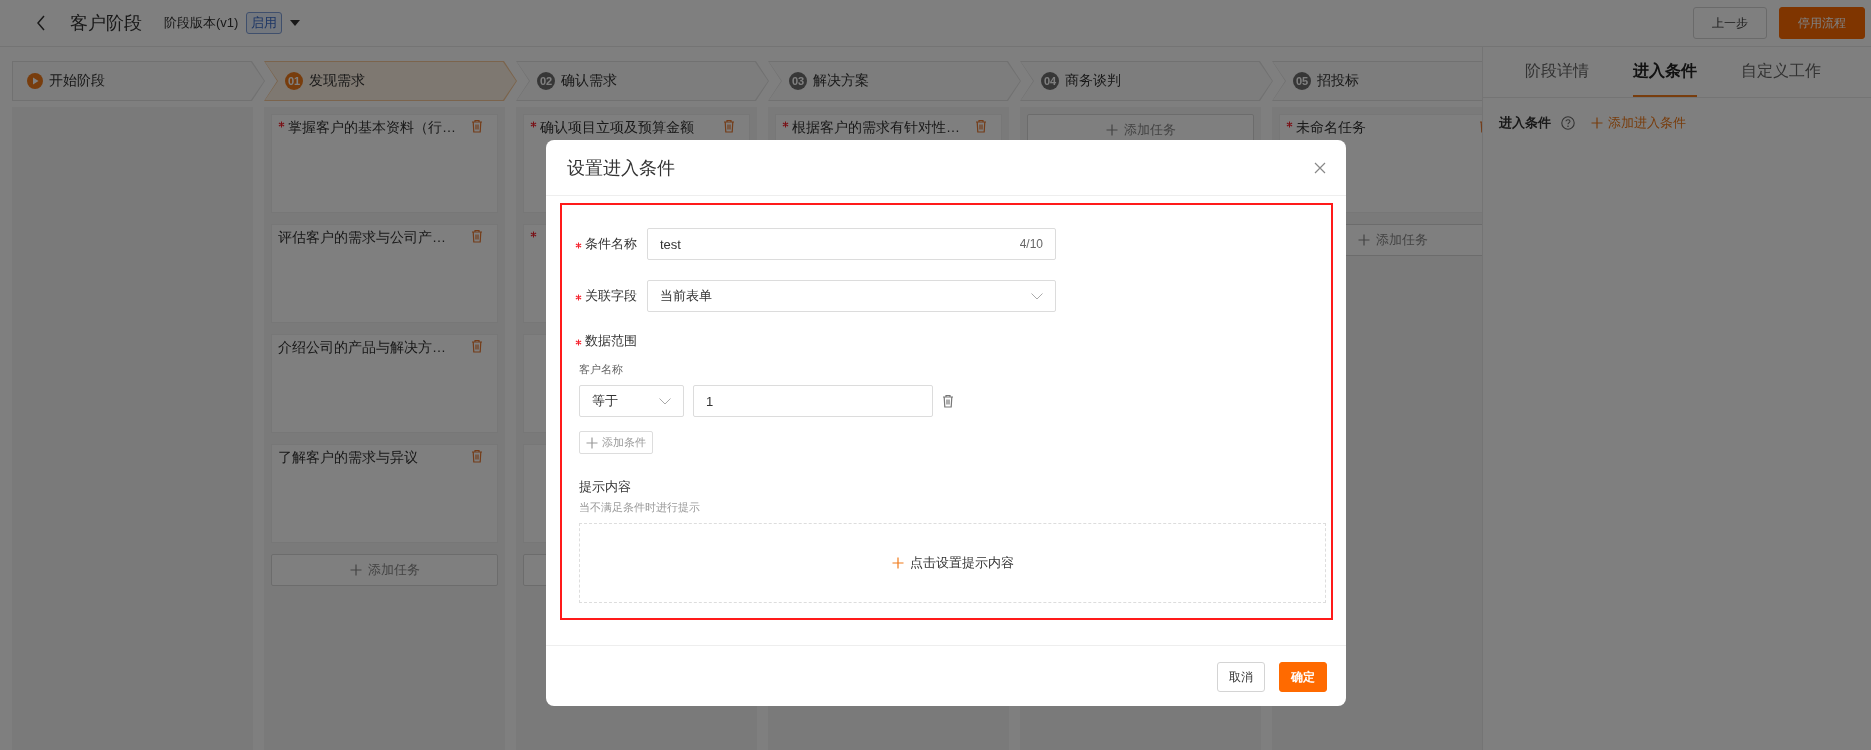 This screenshot has width=1871, height=750. Describe the element at coordinates (605, 487) in the screenshot. I see `hint-title: 提示内容` at that location.